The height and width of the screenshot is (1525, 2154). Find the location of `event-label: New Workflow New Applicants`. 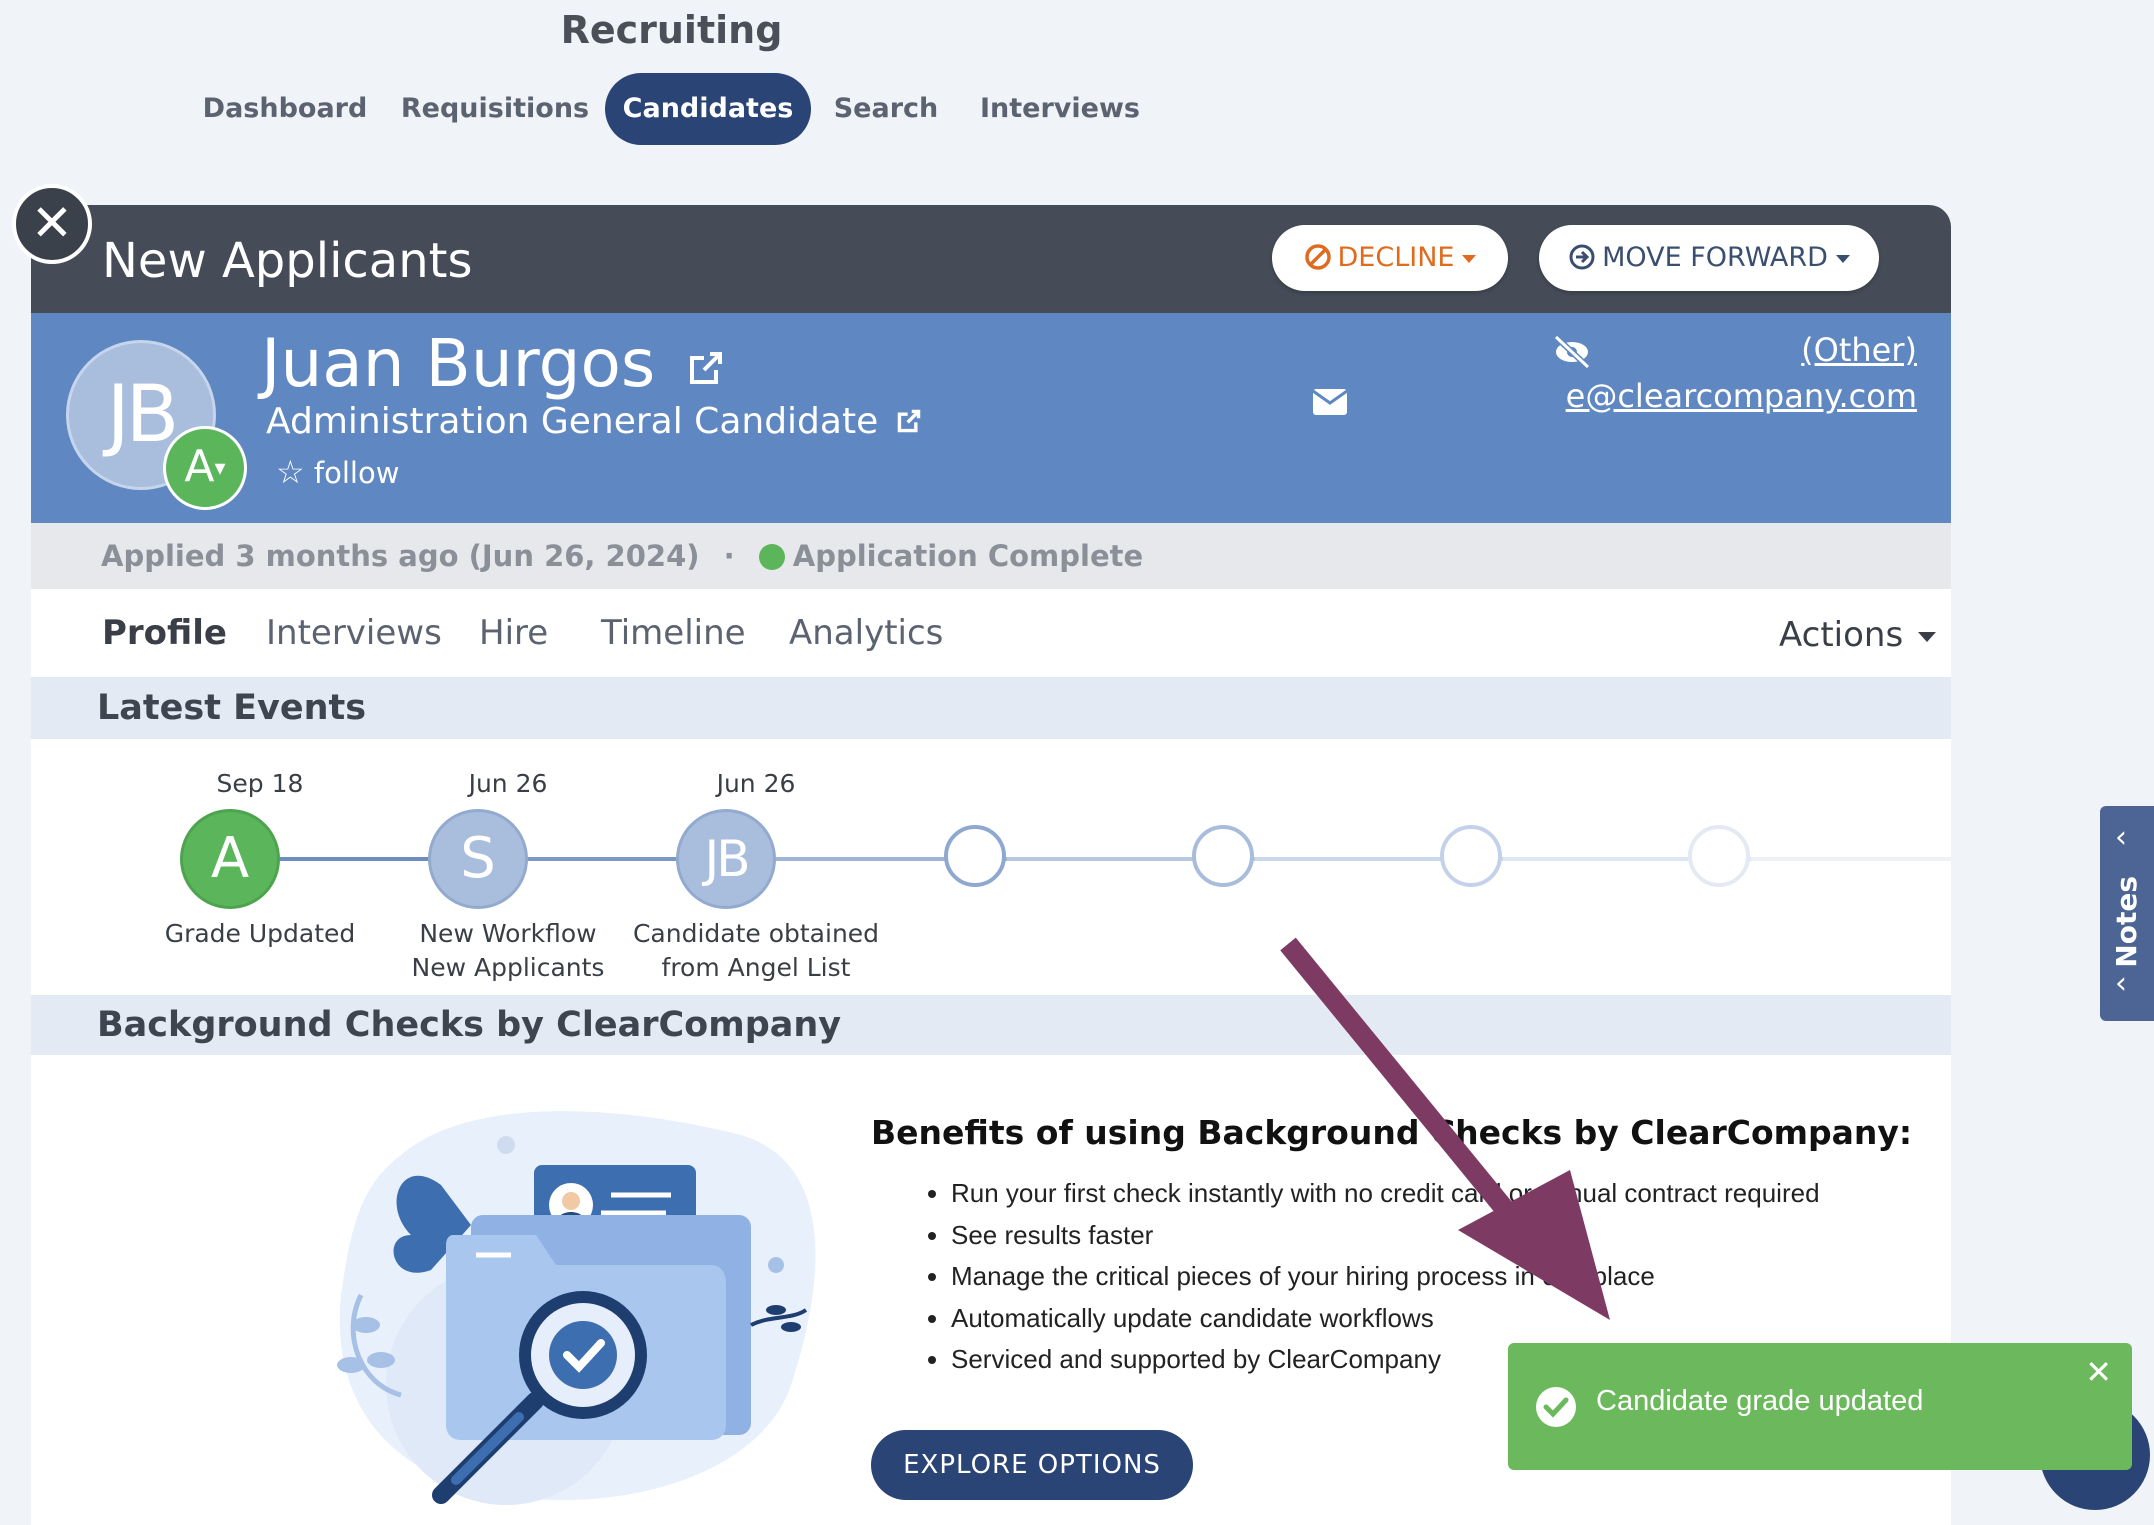

event-label: New Workflow New Applicants is located at coordinates (508, 950).